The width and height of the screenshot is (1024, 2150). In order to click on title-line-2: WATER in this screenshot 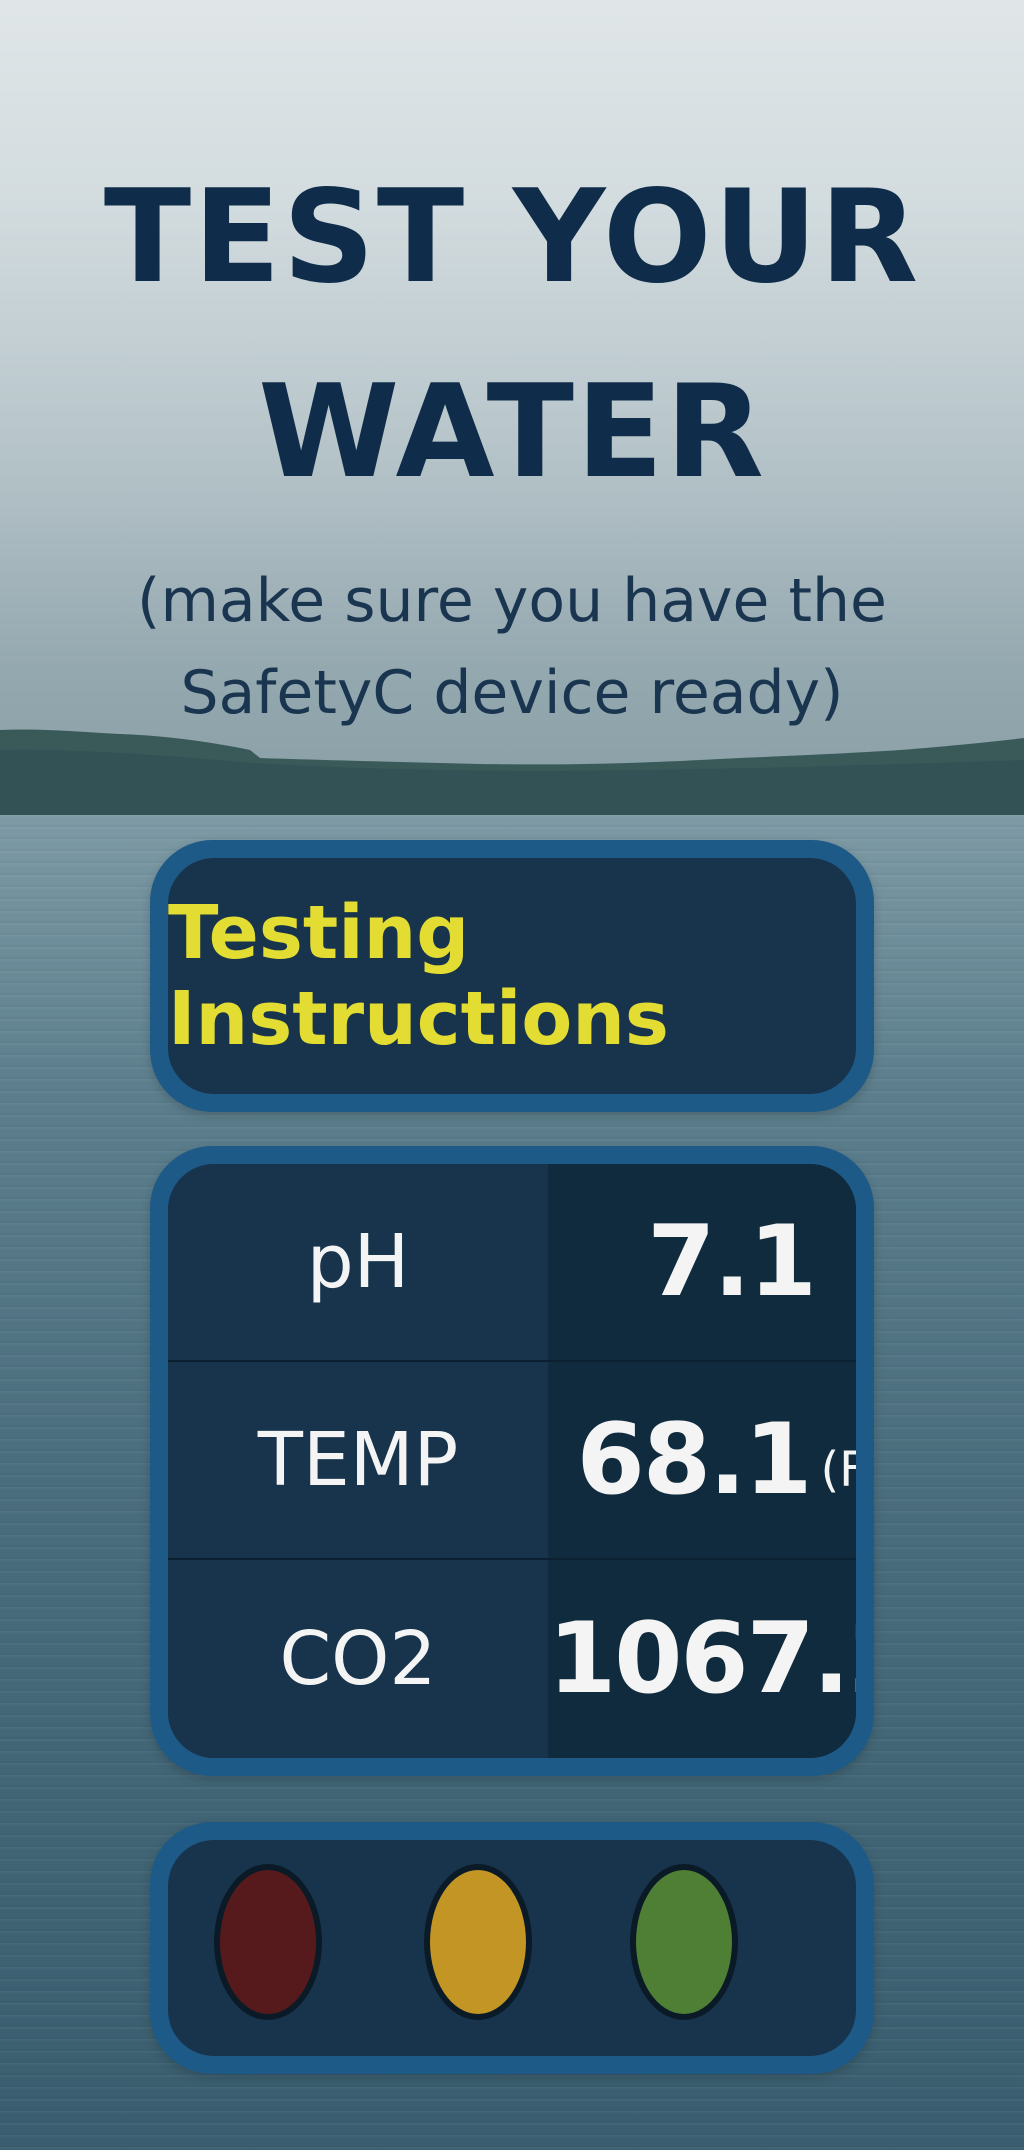, I will do `click(512, 432)`.